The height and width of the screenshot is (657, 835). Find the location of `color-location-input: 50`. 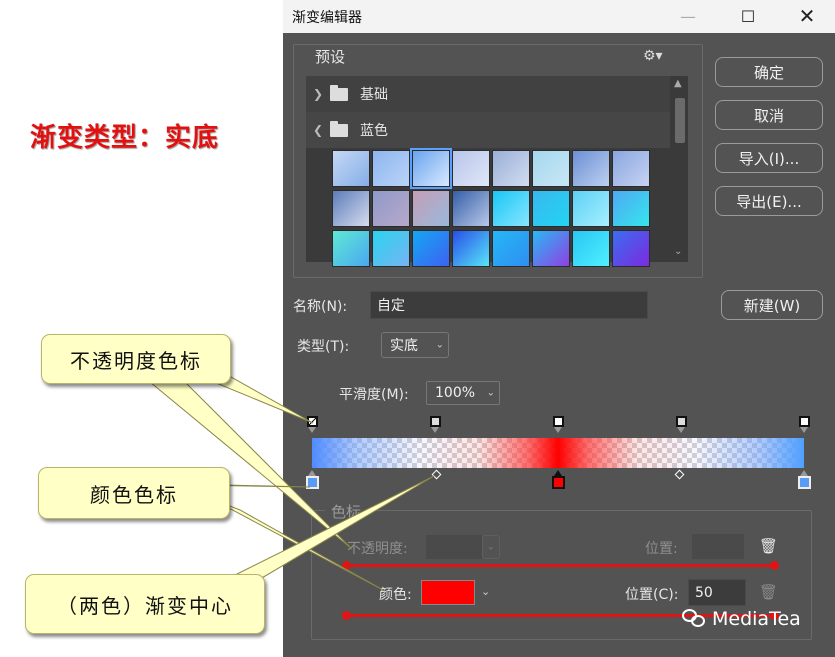

color-location-input: 50 is located at coordinates (717, 592).